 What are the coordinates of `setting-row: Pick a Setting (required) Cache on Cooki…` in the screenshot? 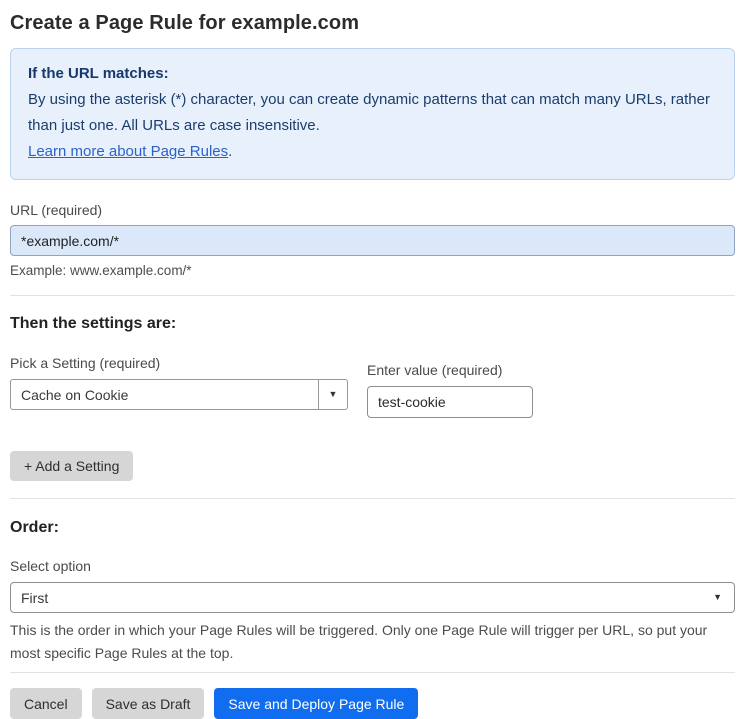 It's located at (372, 386).